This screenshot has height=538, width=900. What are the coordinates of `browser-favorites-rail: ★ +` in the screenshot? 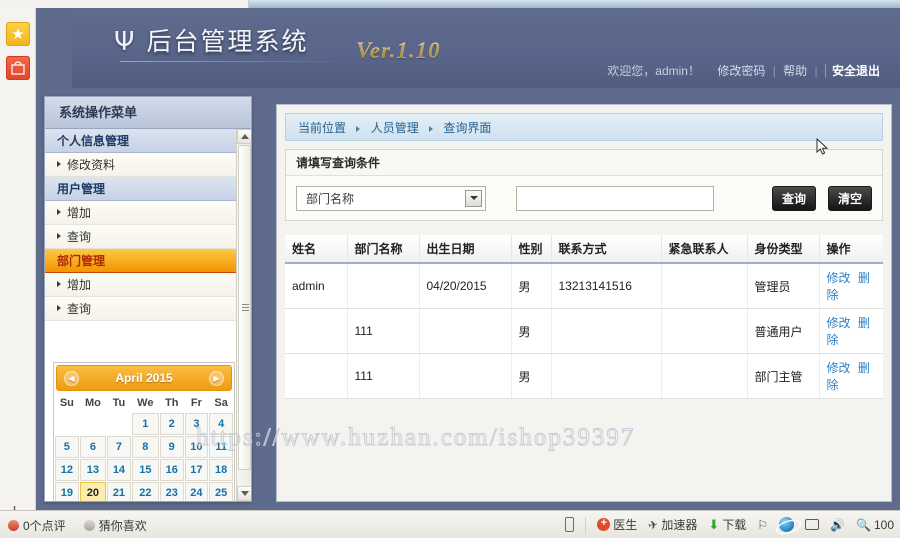 It's located at (18, 264).